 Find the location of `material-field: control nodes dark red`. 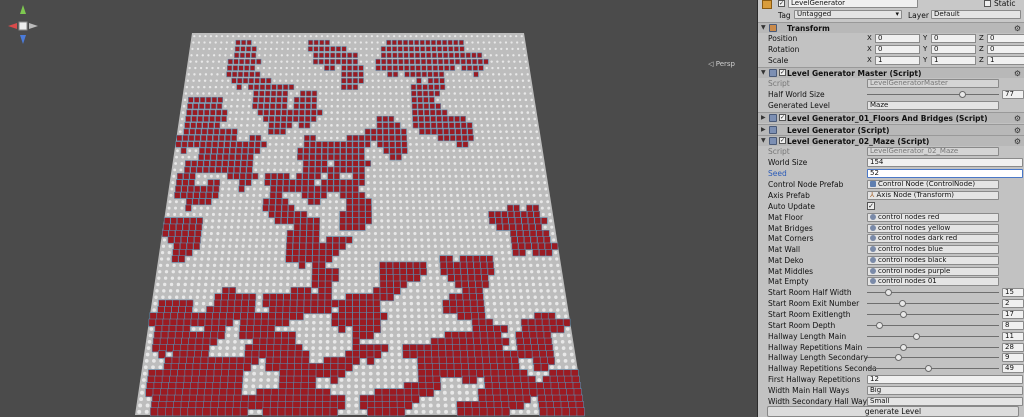

material-field: control nodes dark red is located at coordinates (933, 239).